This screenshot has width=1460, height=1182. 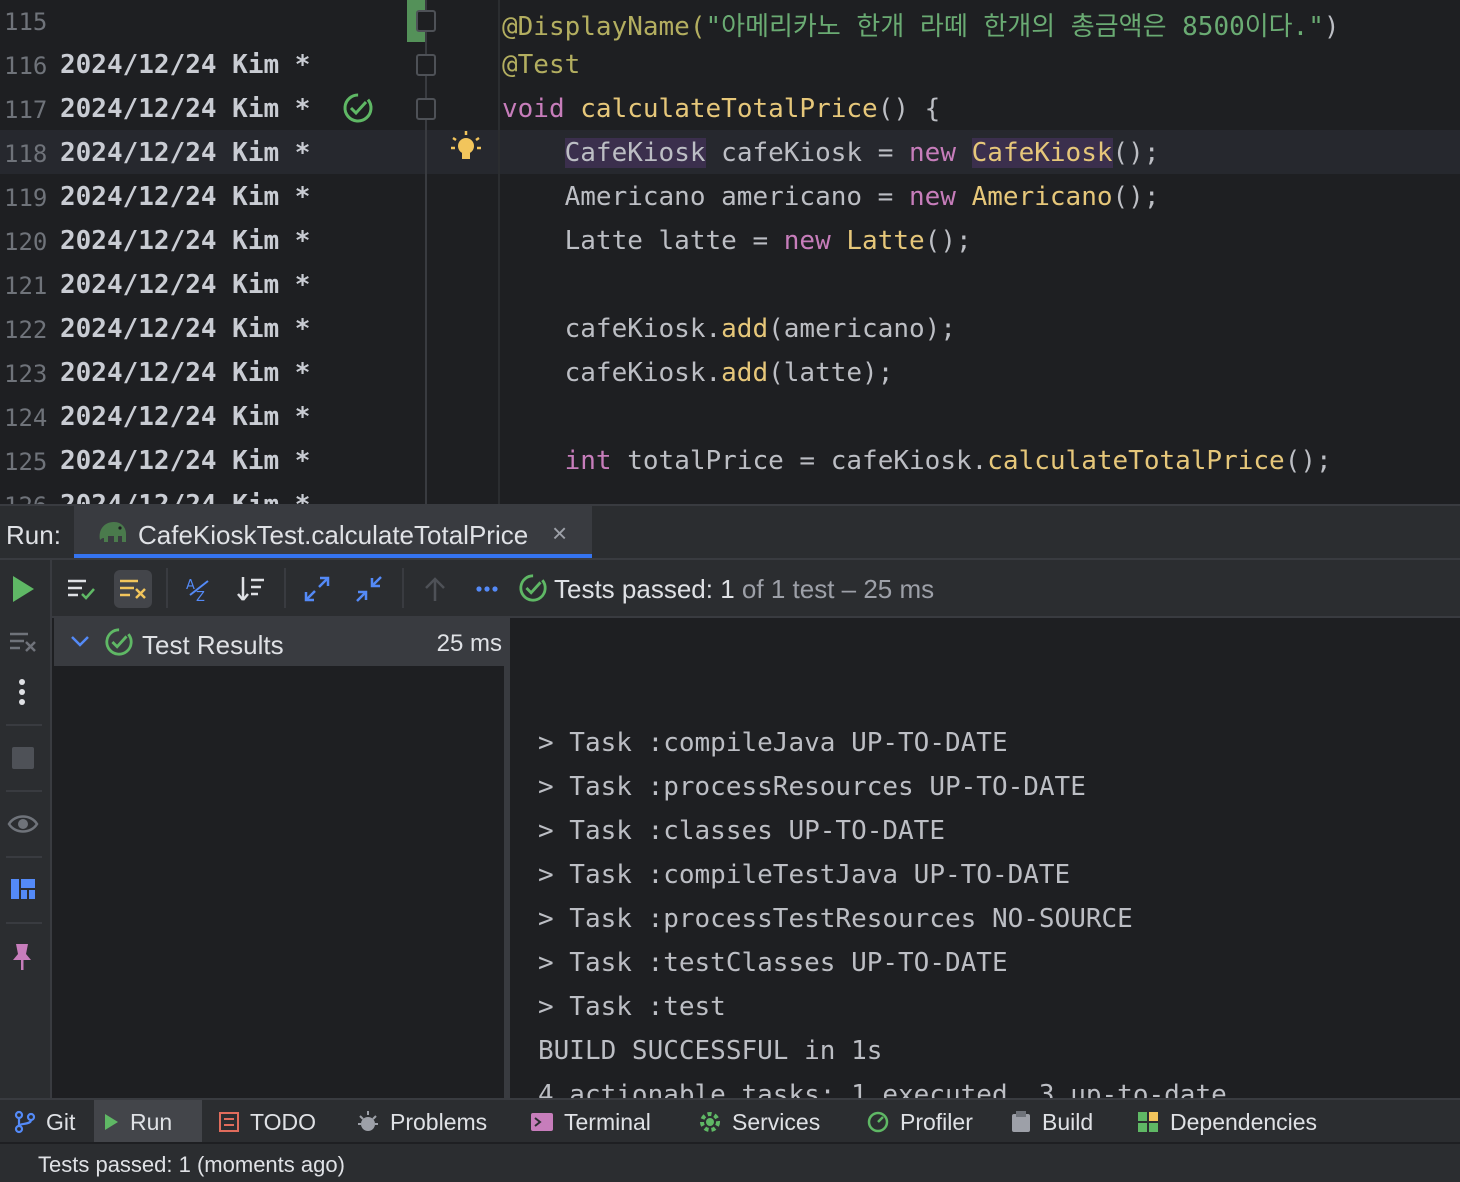 I want to click on run-config-tab: CafeKioskTest.calculateTotalPrice ×, so click(x=333, y=532).